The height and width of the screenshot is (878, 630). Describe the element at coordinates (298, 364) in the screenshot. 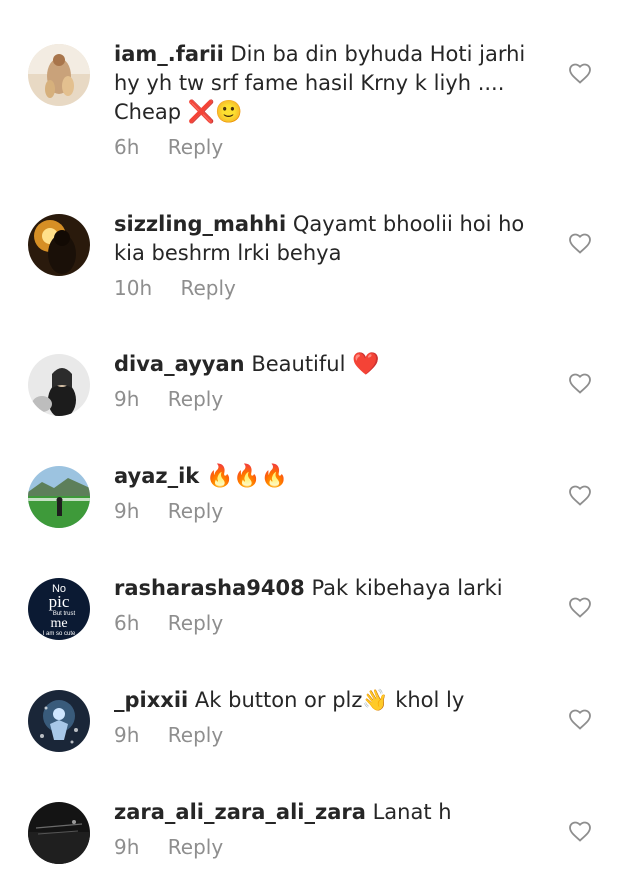

I see `comment-message: Beautiful` at that location.